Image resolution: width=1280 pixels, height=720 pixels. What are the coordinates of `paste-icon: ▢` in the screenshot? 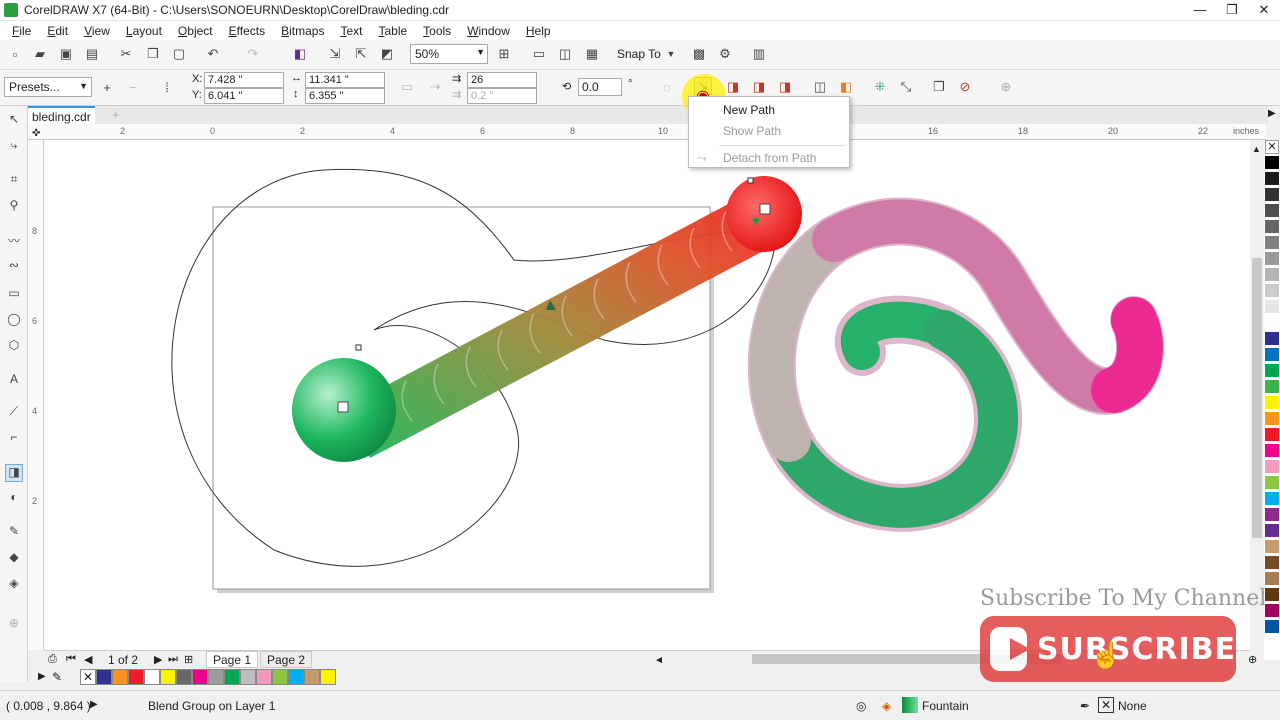 It's located at (179, 54).